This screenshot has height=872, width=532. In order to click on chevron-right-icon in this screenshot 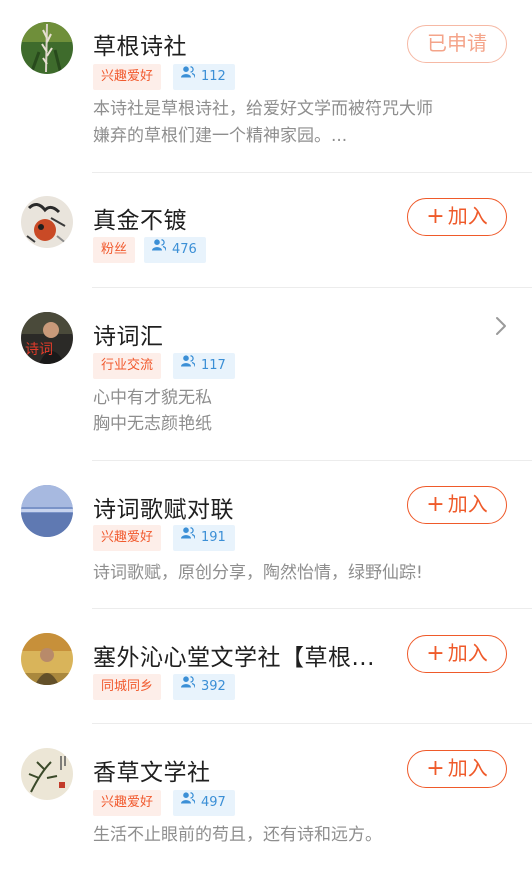, I will do `click(501, 328)`.